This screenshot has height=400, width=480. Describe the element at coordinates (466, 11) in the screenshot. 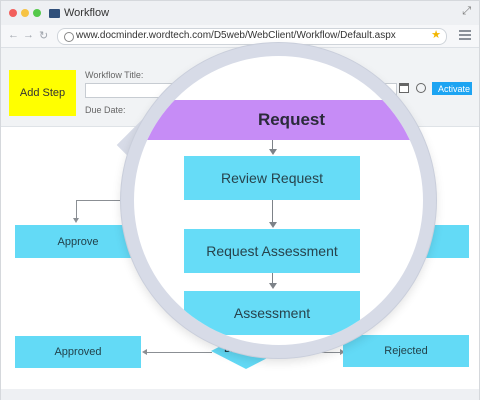

I see `expand-icon: ⤢` at that location.